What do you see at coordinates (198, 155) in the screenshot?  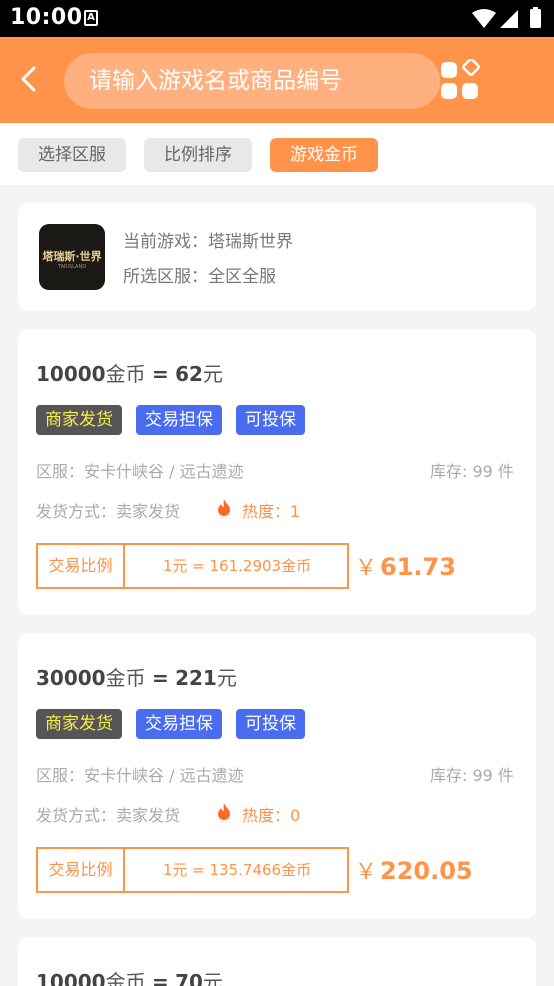 I see `filter-ratio-sort-chip: 比例排序` at bounding box center [198, 155].